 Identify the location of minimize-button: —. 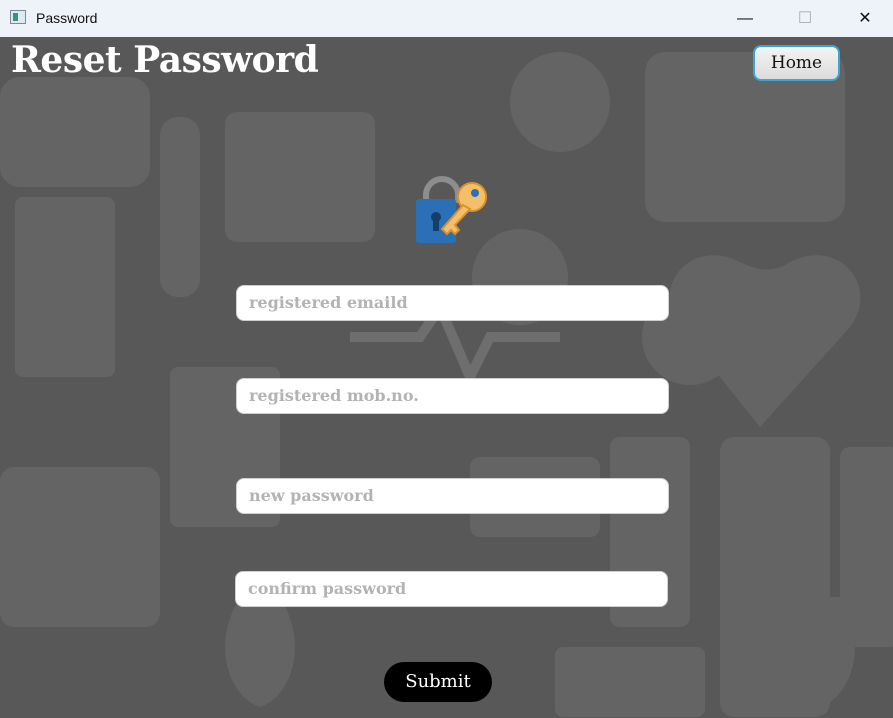
(745, 18).